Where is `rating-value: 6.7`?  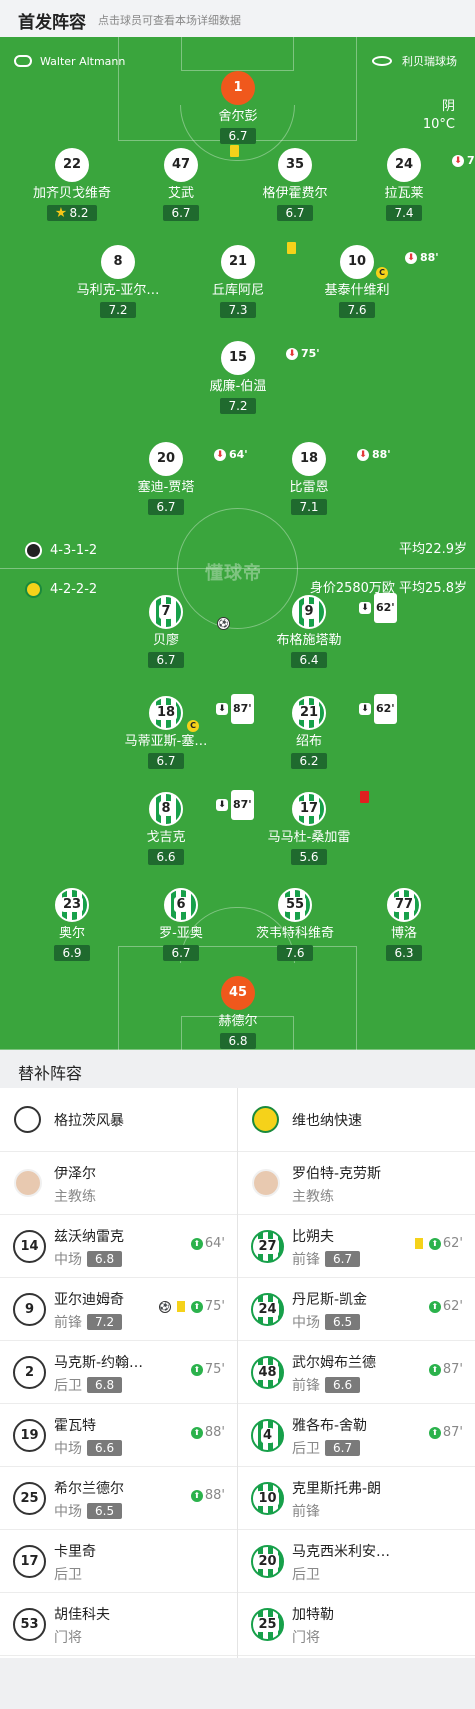
rating-value: 6.7 is located at coordinates (181, 213).